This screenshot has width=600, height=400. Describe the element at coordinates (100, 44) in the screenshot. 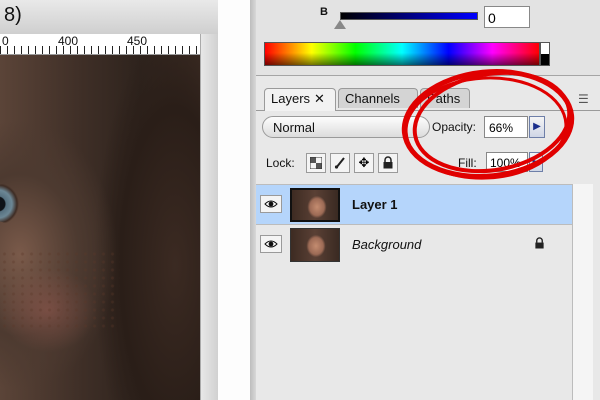

I see `horizontal-ruler: 0 400 450` at that location.